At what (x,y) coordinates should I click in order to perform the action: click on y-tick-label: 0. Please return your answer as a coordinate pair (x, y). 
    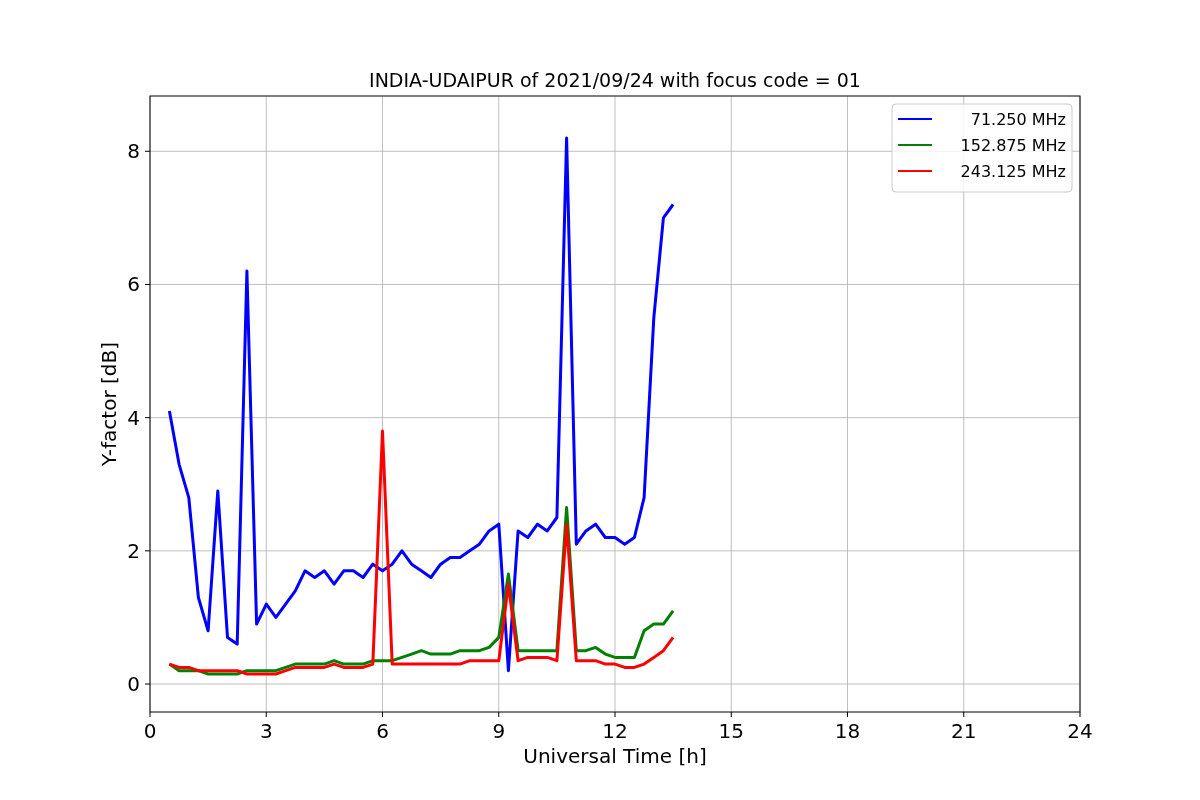
    Looking at the image, I should click on (133, 684).